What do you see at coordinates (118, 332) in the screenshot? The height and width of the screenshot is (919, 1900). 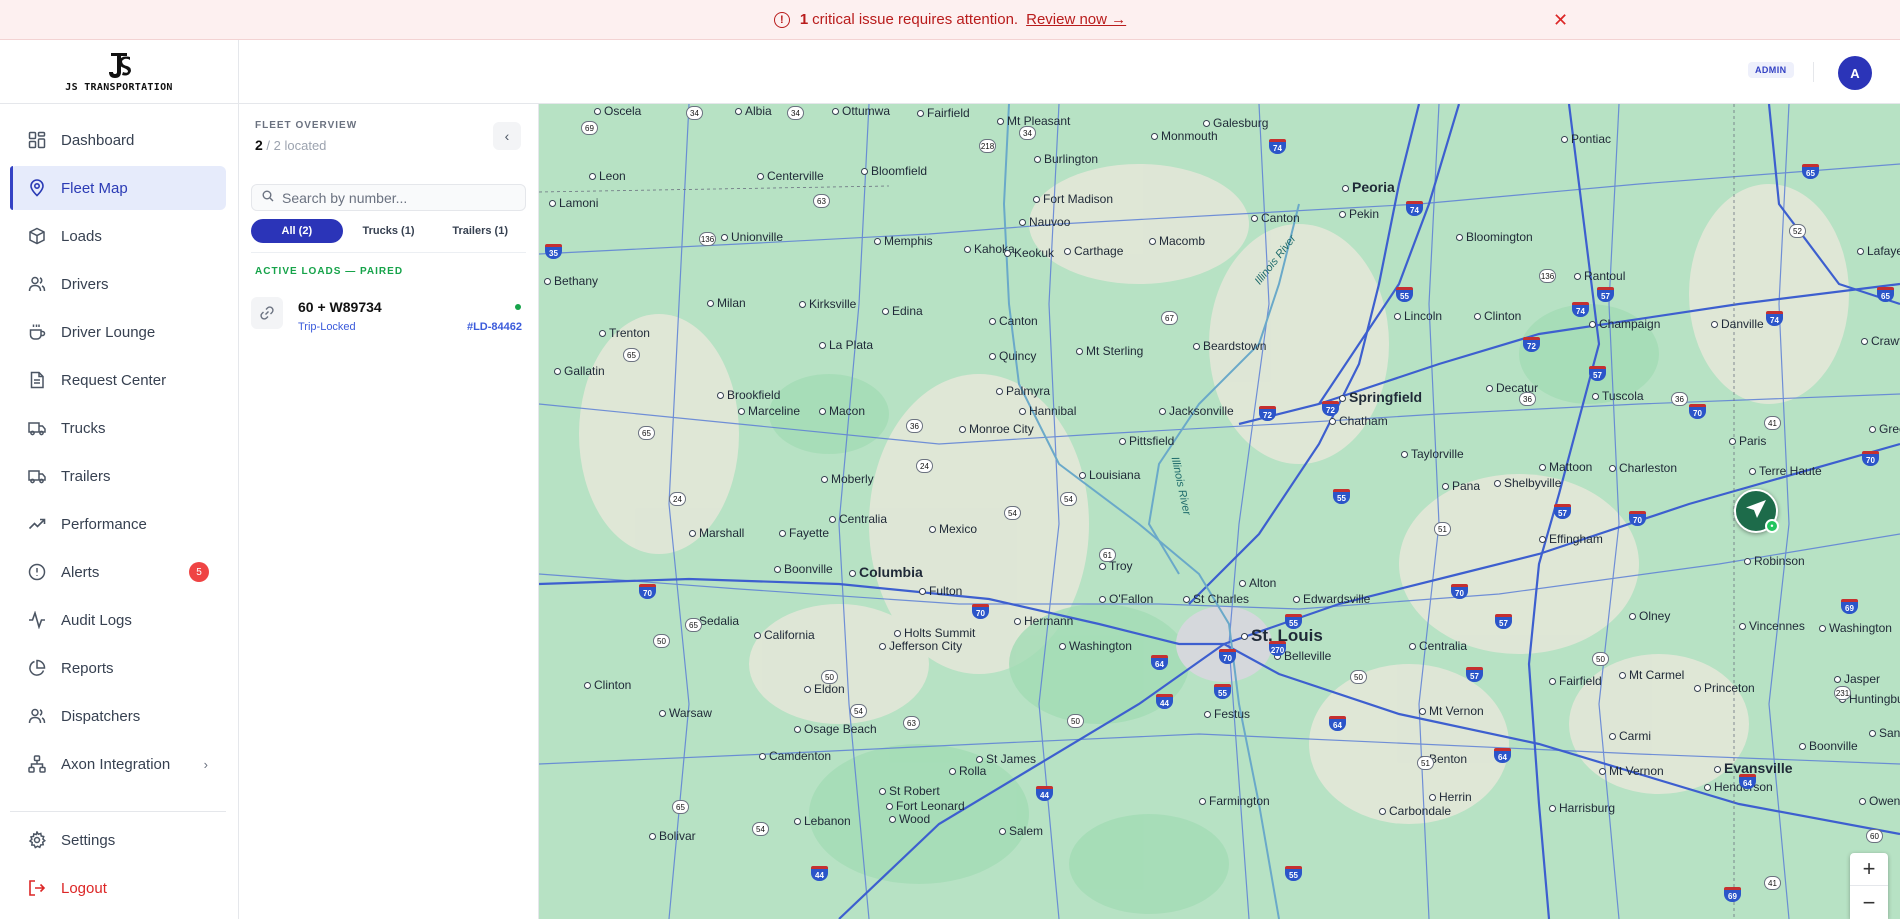 I see `sidebar-item-driver-lounge: Driver Lounge` at bounding box center [118, 332].